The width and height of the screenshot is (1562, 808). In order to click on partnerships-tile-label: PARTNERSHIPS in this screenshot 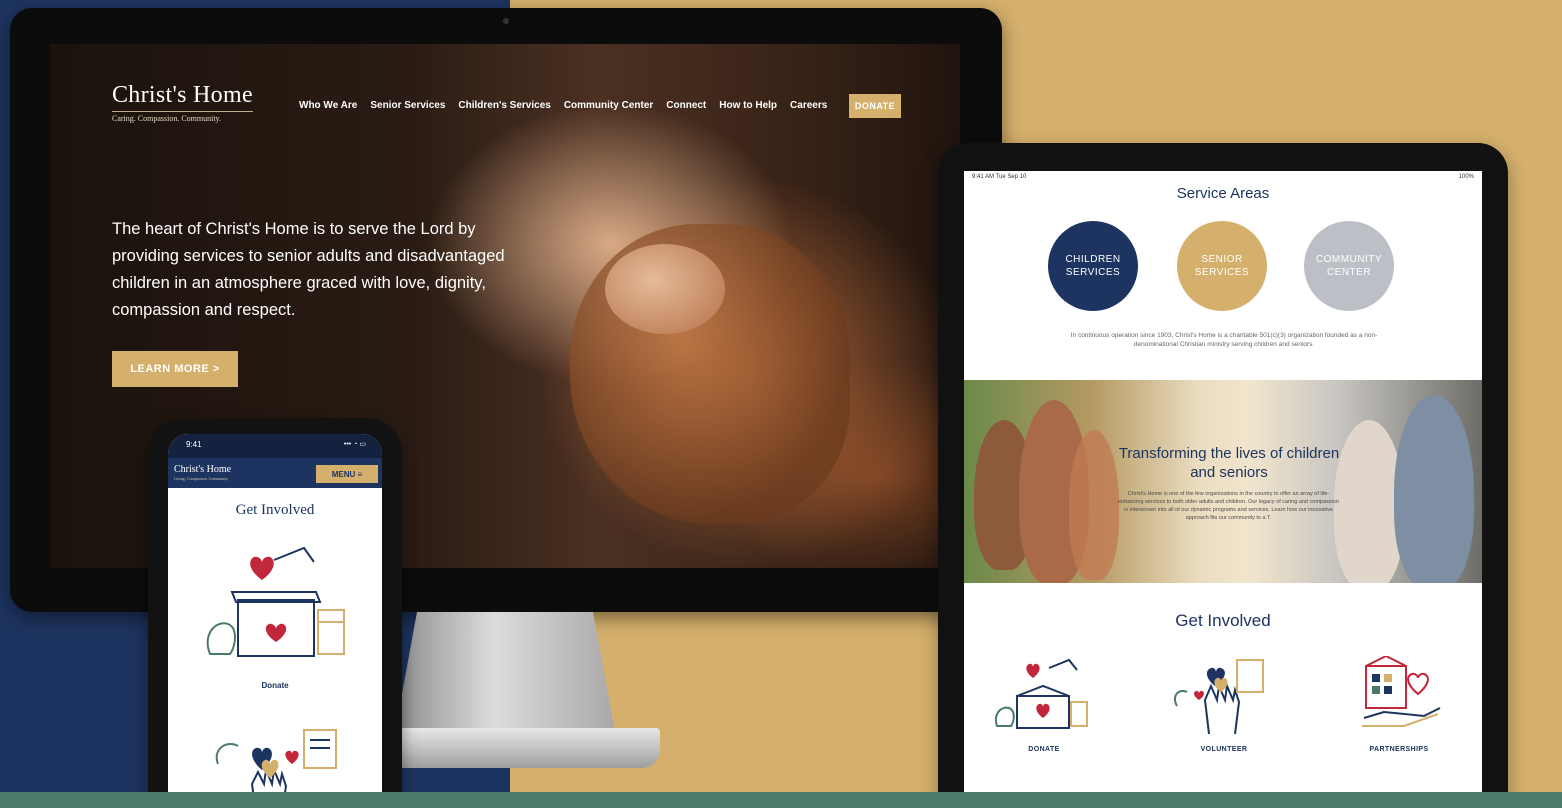, I will do `click(1399, 749)`.